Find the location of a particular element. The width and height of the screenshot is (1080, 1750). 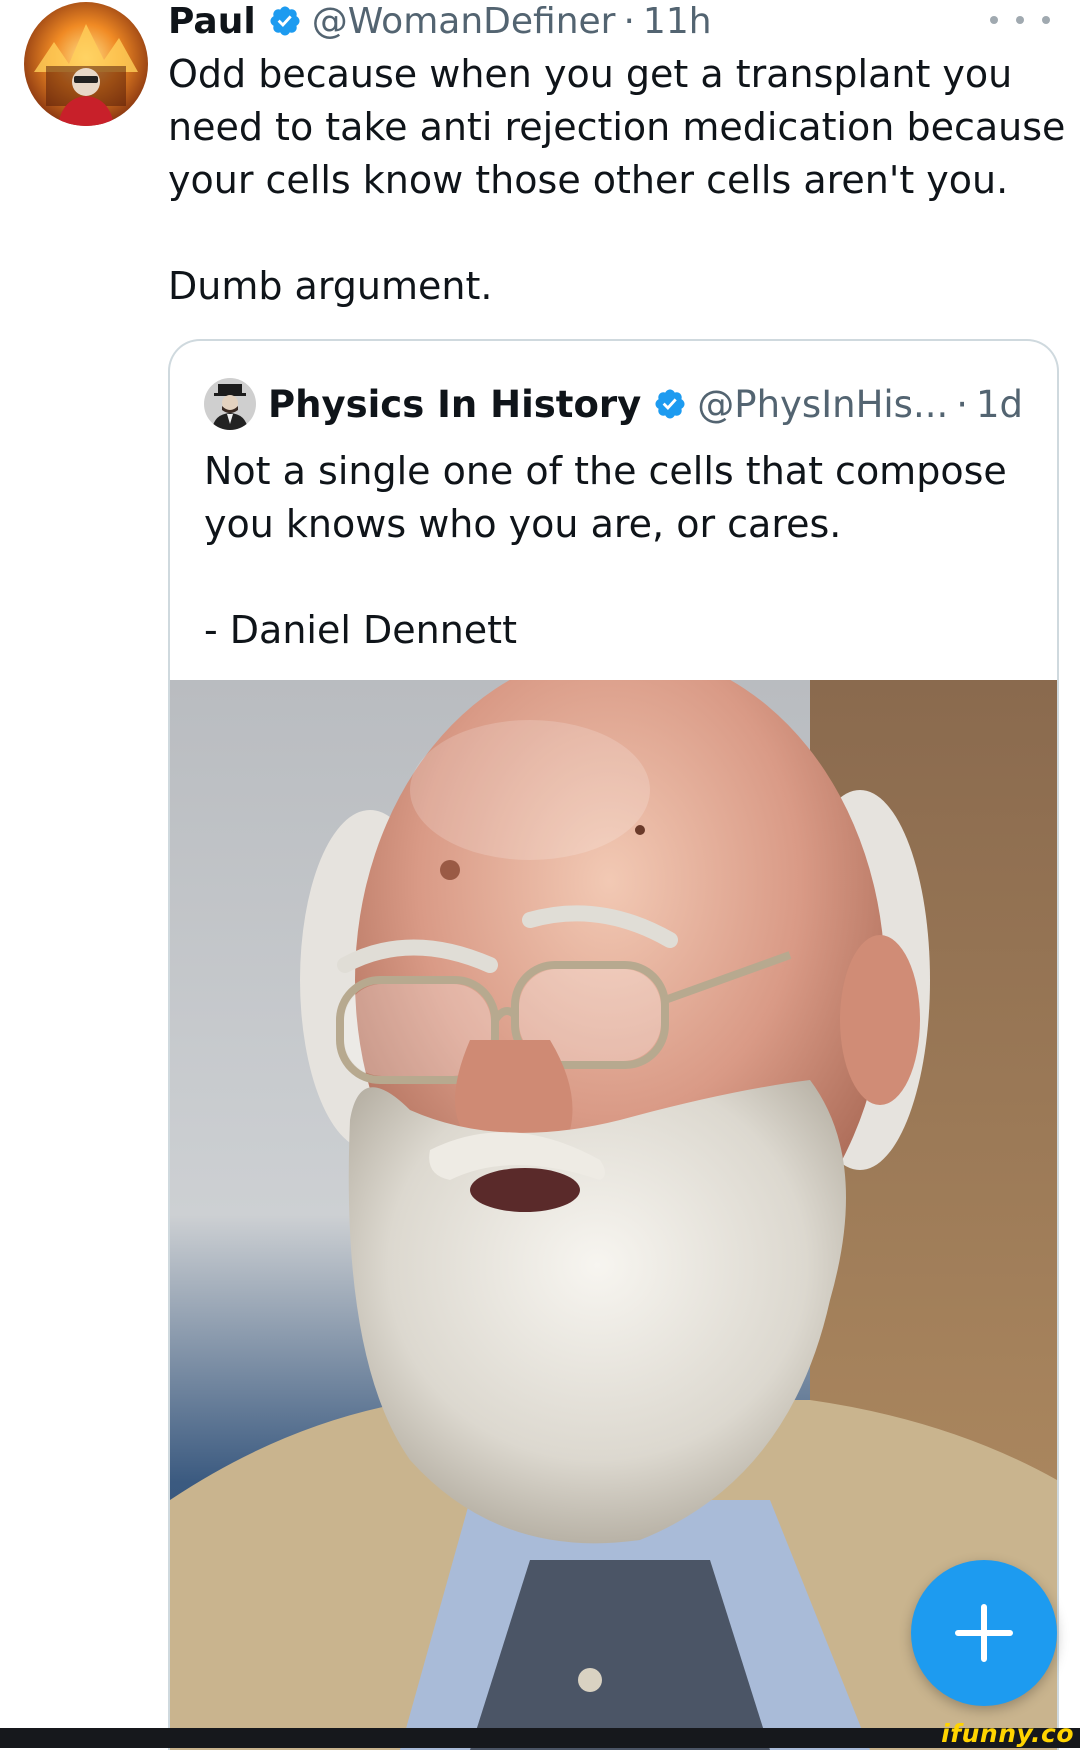

plus-icon is located at coordinates (984, 1633).